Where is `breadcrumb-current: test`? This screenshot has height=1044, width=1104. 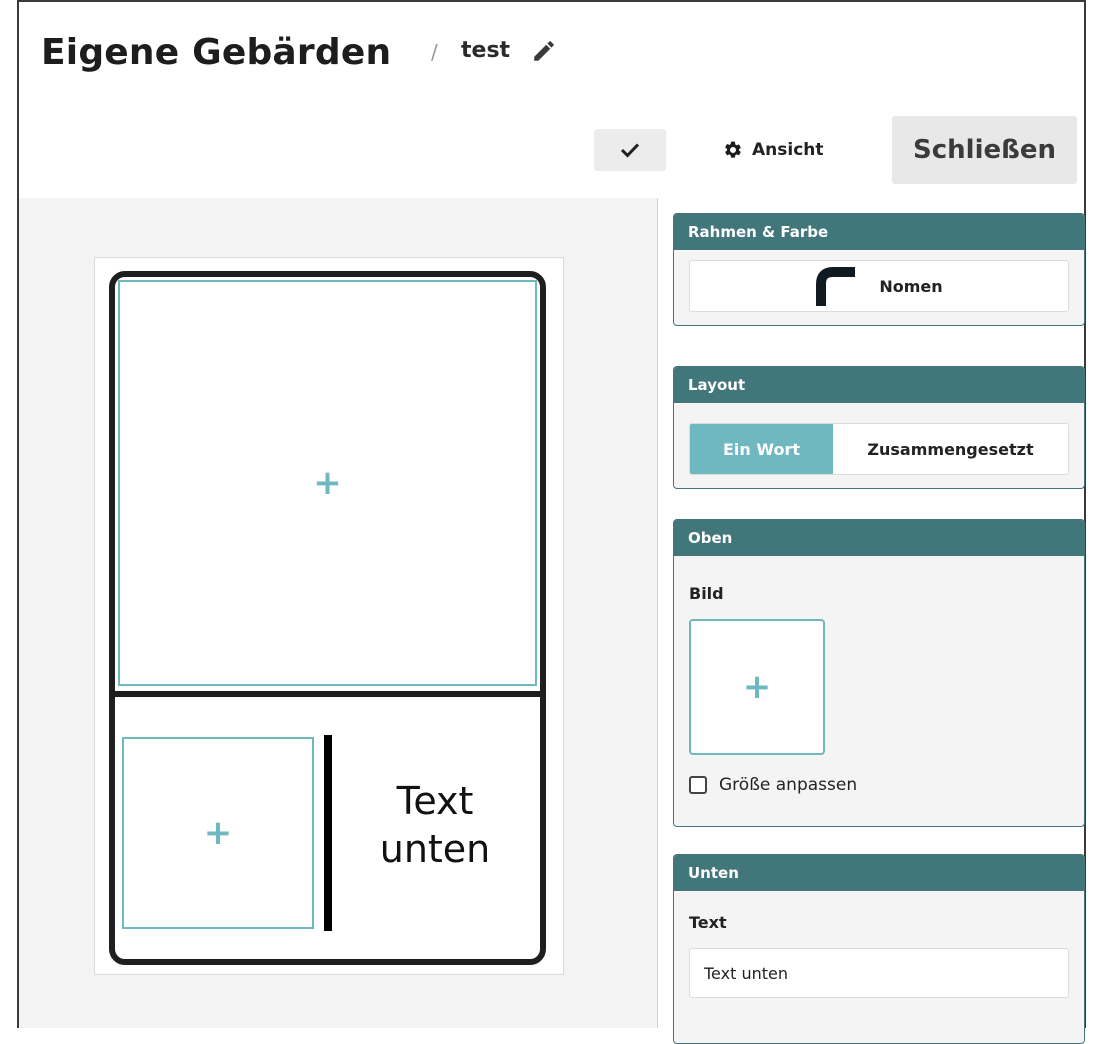 breadcrumb-current: test is located at coordinates (486, 50).